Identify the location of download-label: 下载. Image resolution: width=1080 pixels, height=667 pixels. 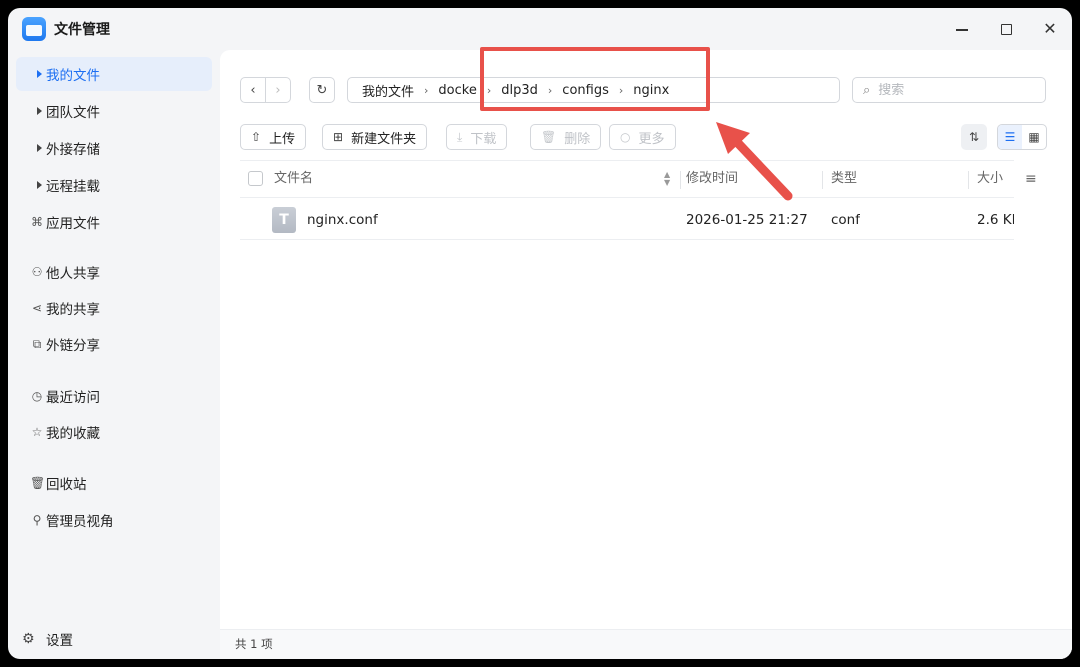
(483, 139).